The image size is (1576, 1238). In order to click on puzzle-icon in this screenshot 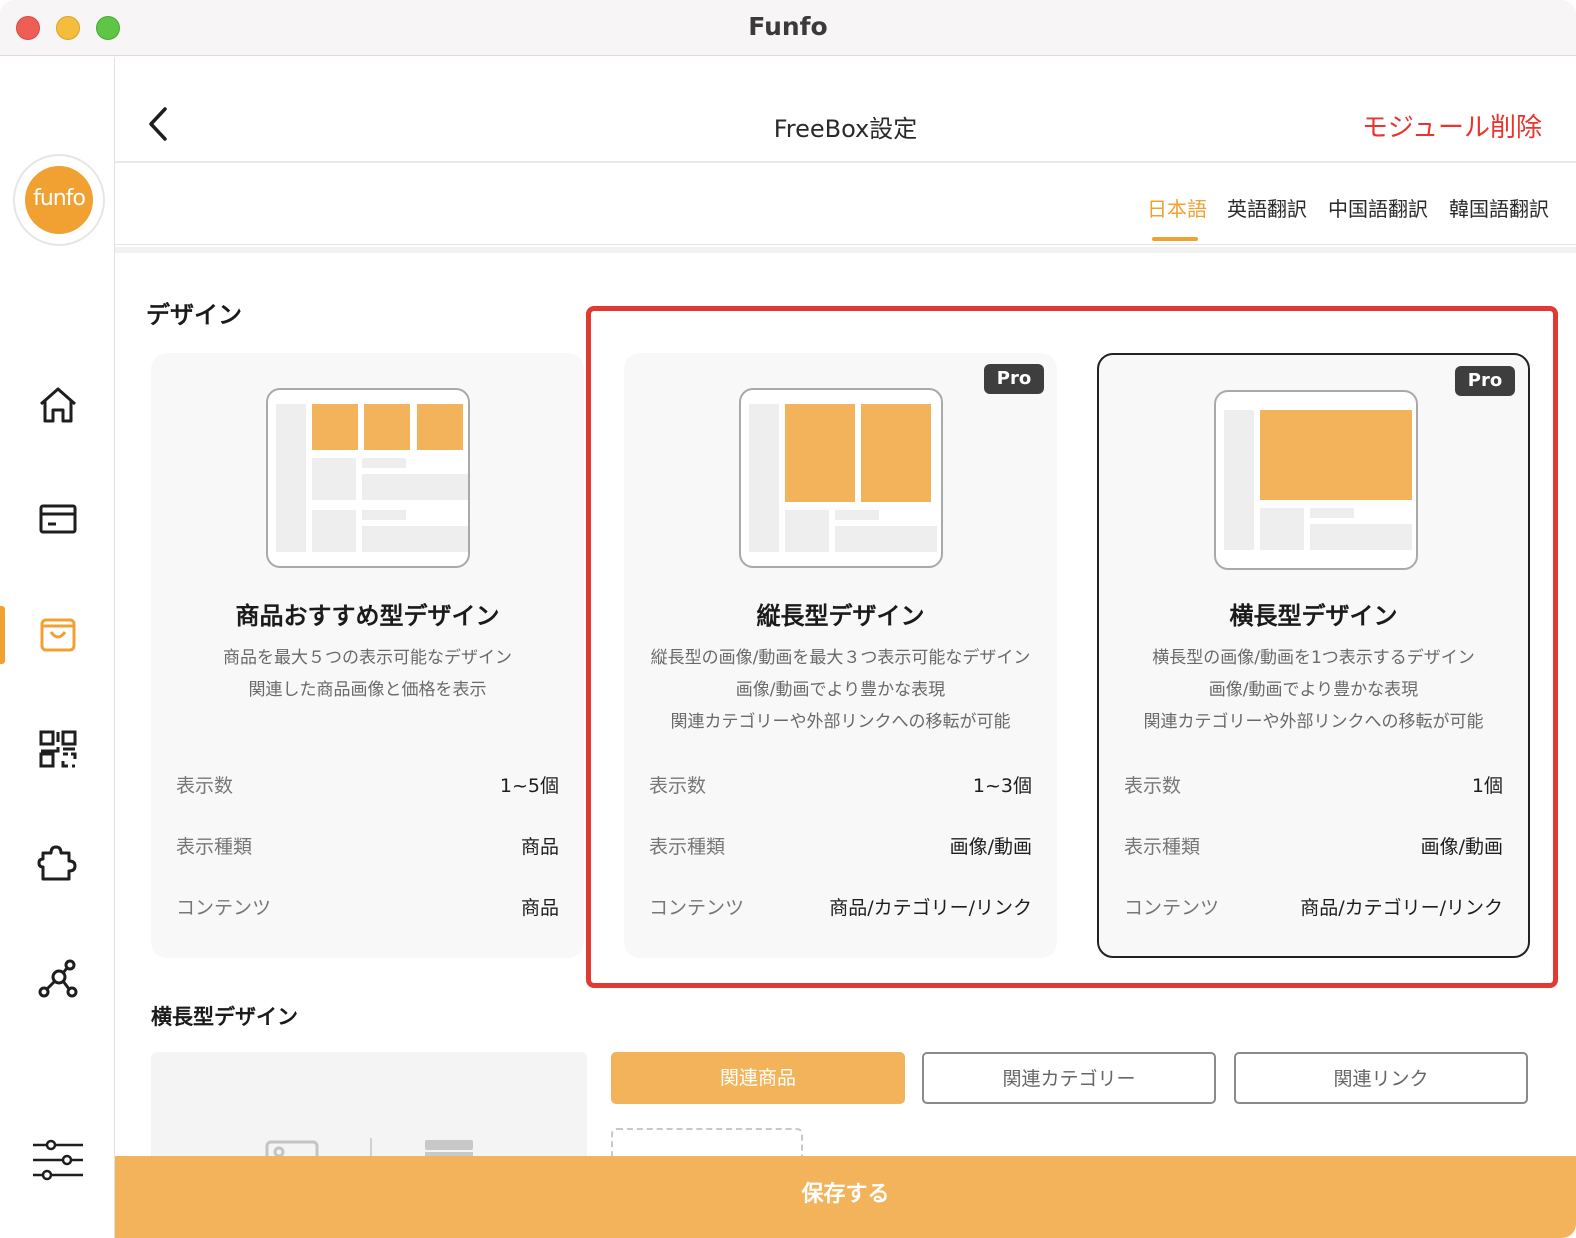, I will do `click(57, 863)`.